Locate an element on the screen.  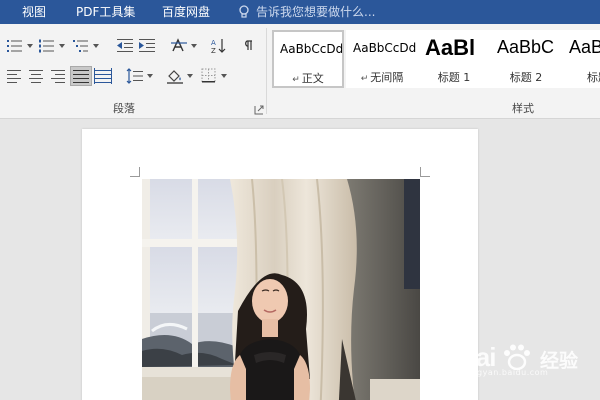
styles-group-label: 样式 is located at coordinates (523, 108).